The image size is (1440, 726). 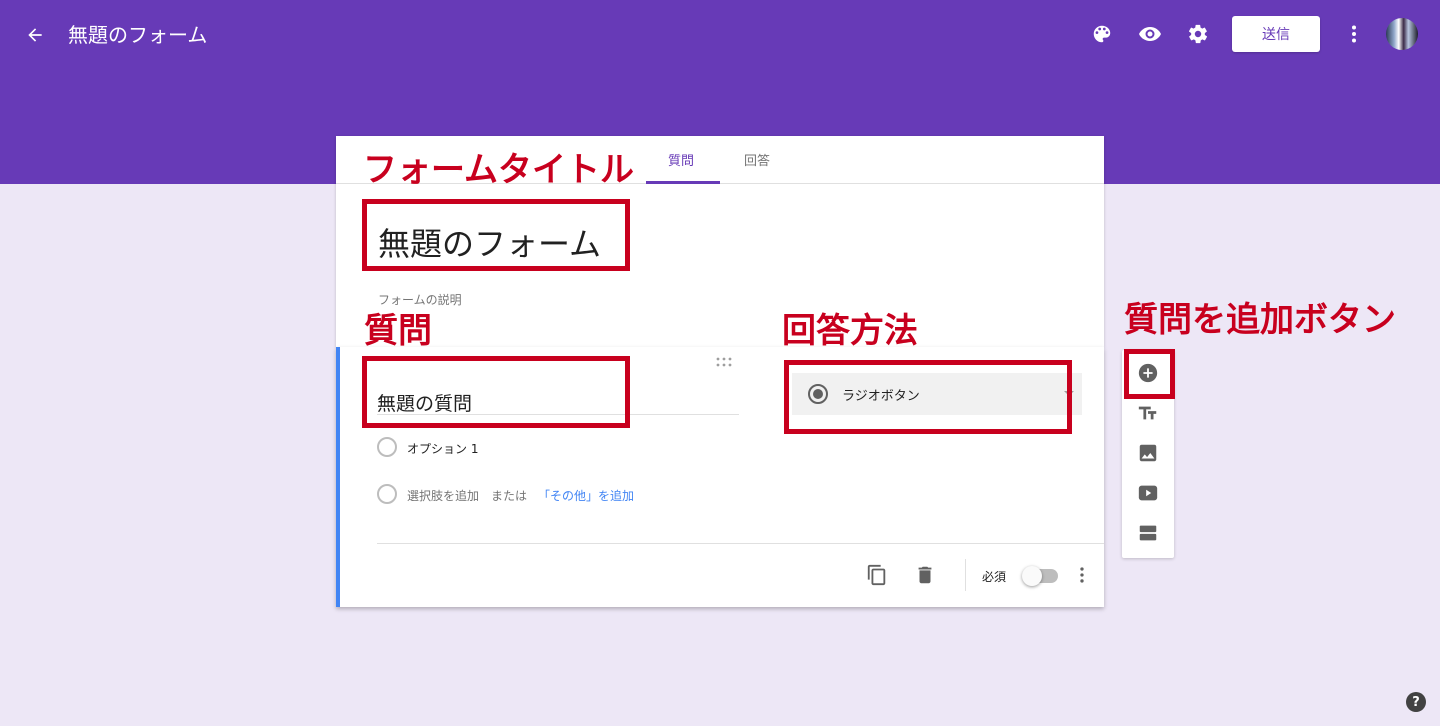 What do you see at coordinates (1148, 453) in the screenshot?
I see `add-image-icon` at bounding box center [1148, 453].